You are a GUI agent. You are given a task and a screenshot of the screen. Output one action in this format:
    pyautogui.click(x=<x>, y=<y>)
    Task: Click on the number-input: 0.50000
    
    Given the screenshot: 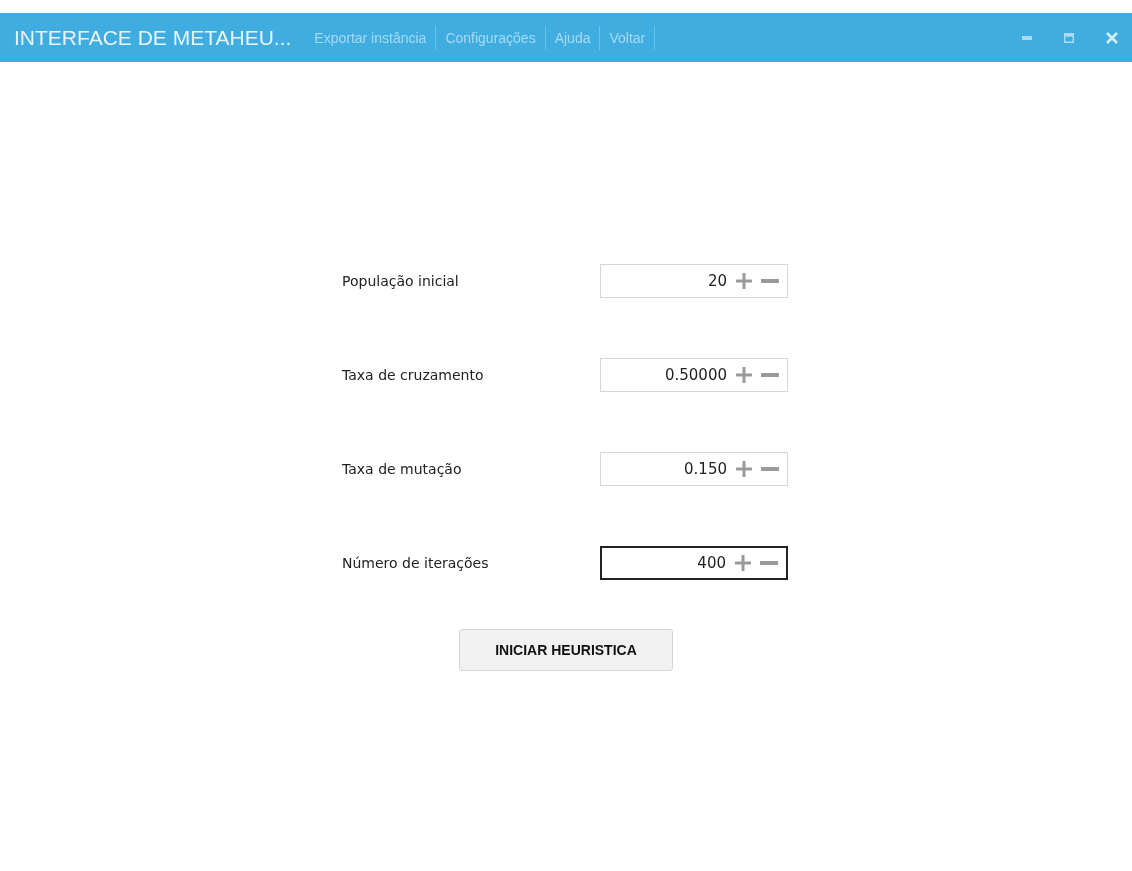 What is the action you would take?
    pyautogui.click(x=664, y=375)
    